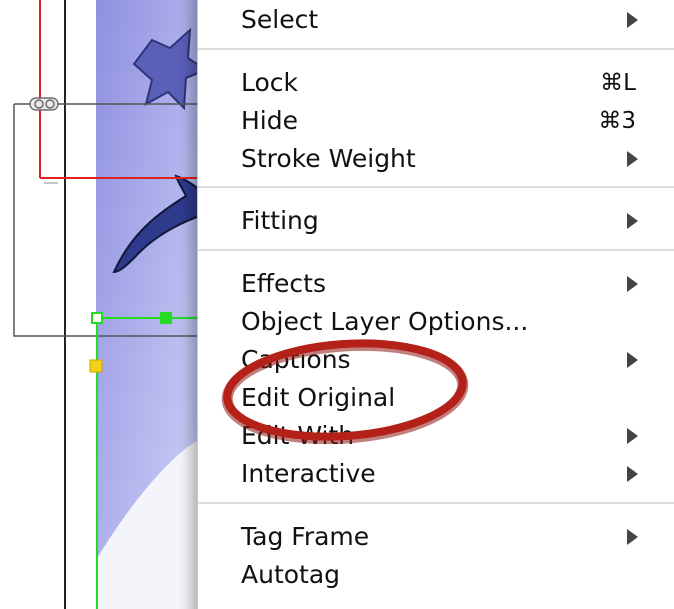 The height and width of the screenshot is (609, 674). What do you see at coordinates (44, 104) in the screenshot?
I see `threaded-frame-link-icon` at bounding box center [44, 104].